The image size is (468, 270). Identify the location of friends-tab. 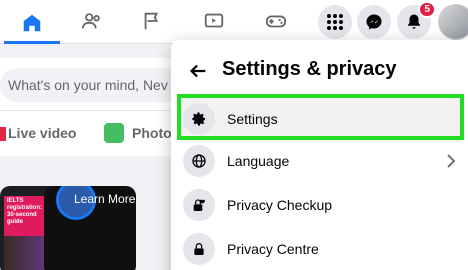
(92, 21).